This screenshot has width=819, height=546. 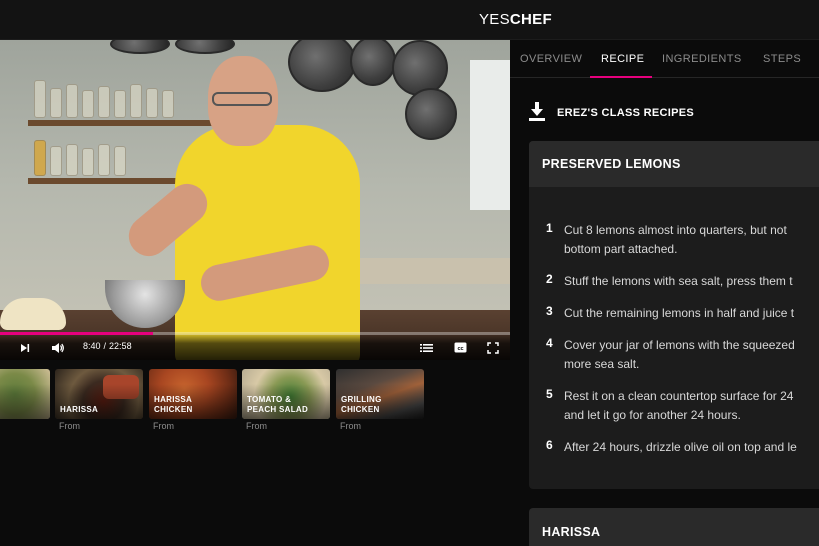 I want to click on step-text-line: bottom part attached., so click(x=621, y=249).